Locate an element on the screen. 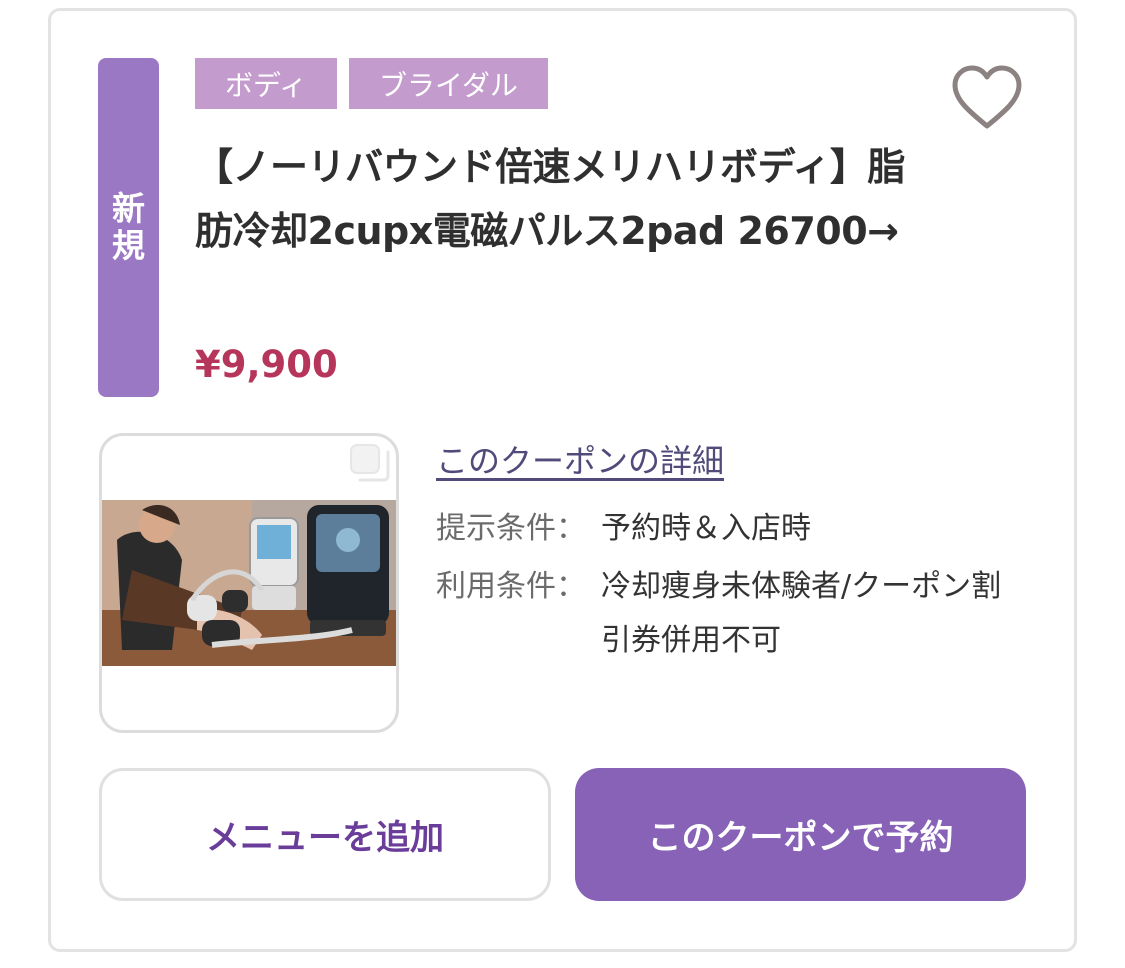  coupon-detail-link: このクーポンの詳細 is located at coordinates (580, 459).